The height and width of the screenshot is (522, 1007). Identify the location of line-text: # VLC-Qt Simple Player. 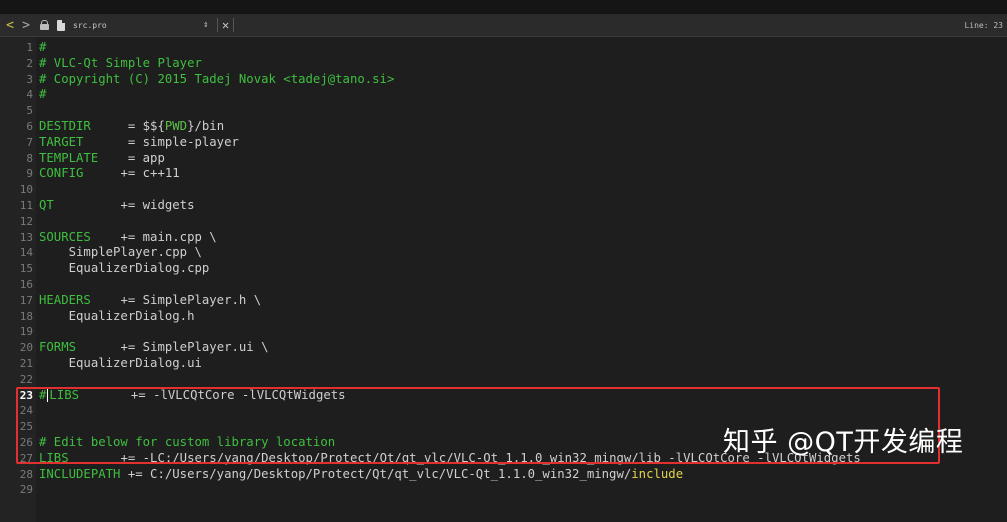
(120, 64).